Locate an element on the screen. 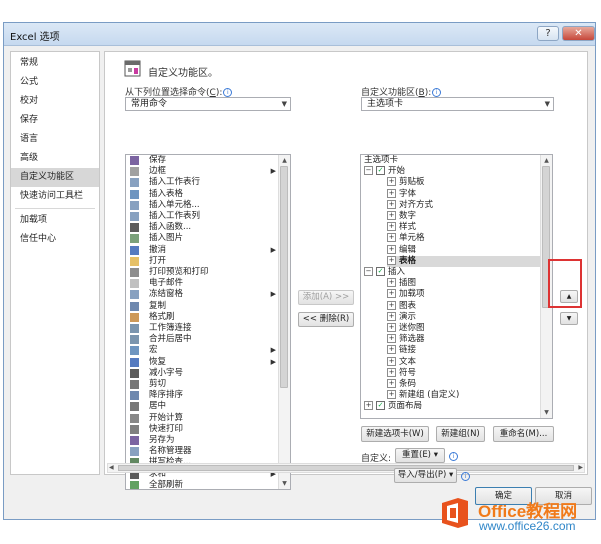  command-item: 宏 ▶ is located at coordinates (202, 350).